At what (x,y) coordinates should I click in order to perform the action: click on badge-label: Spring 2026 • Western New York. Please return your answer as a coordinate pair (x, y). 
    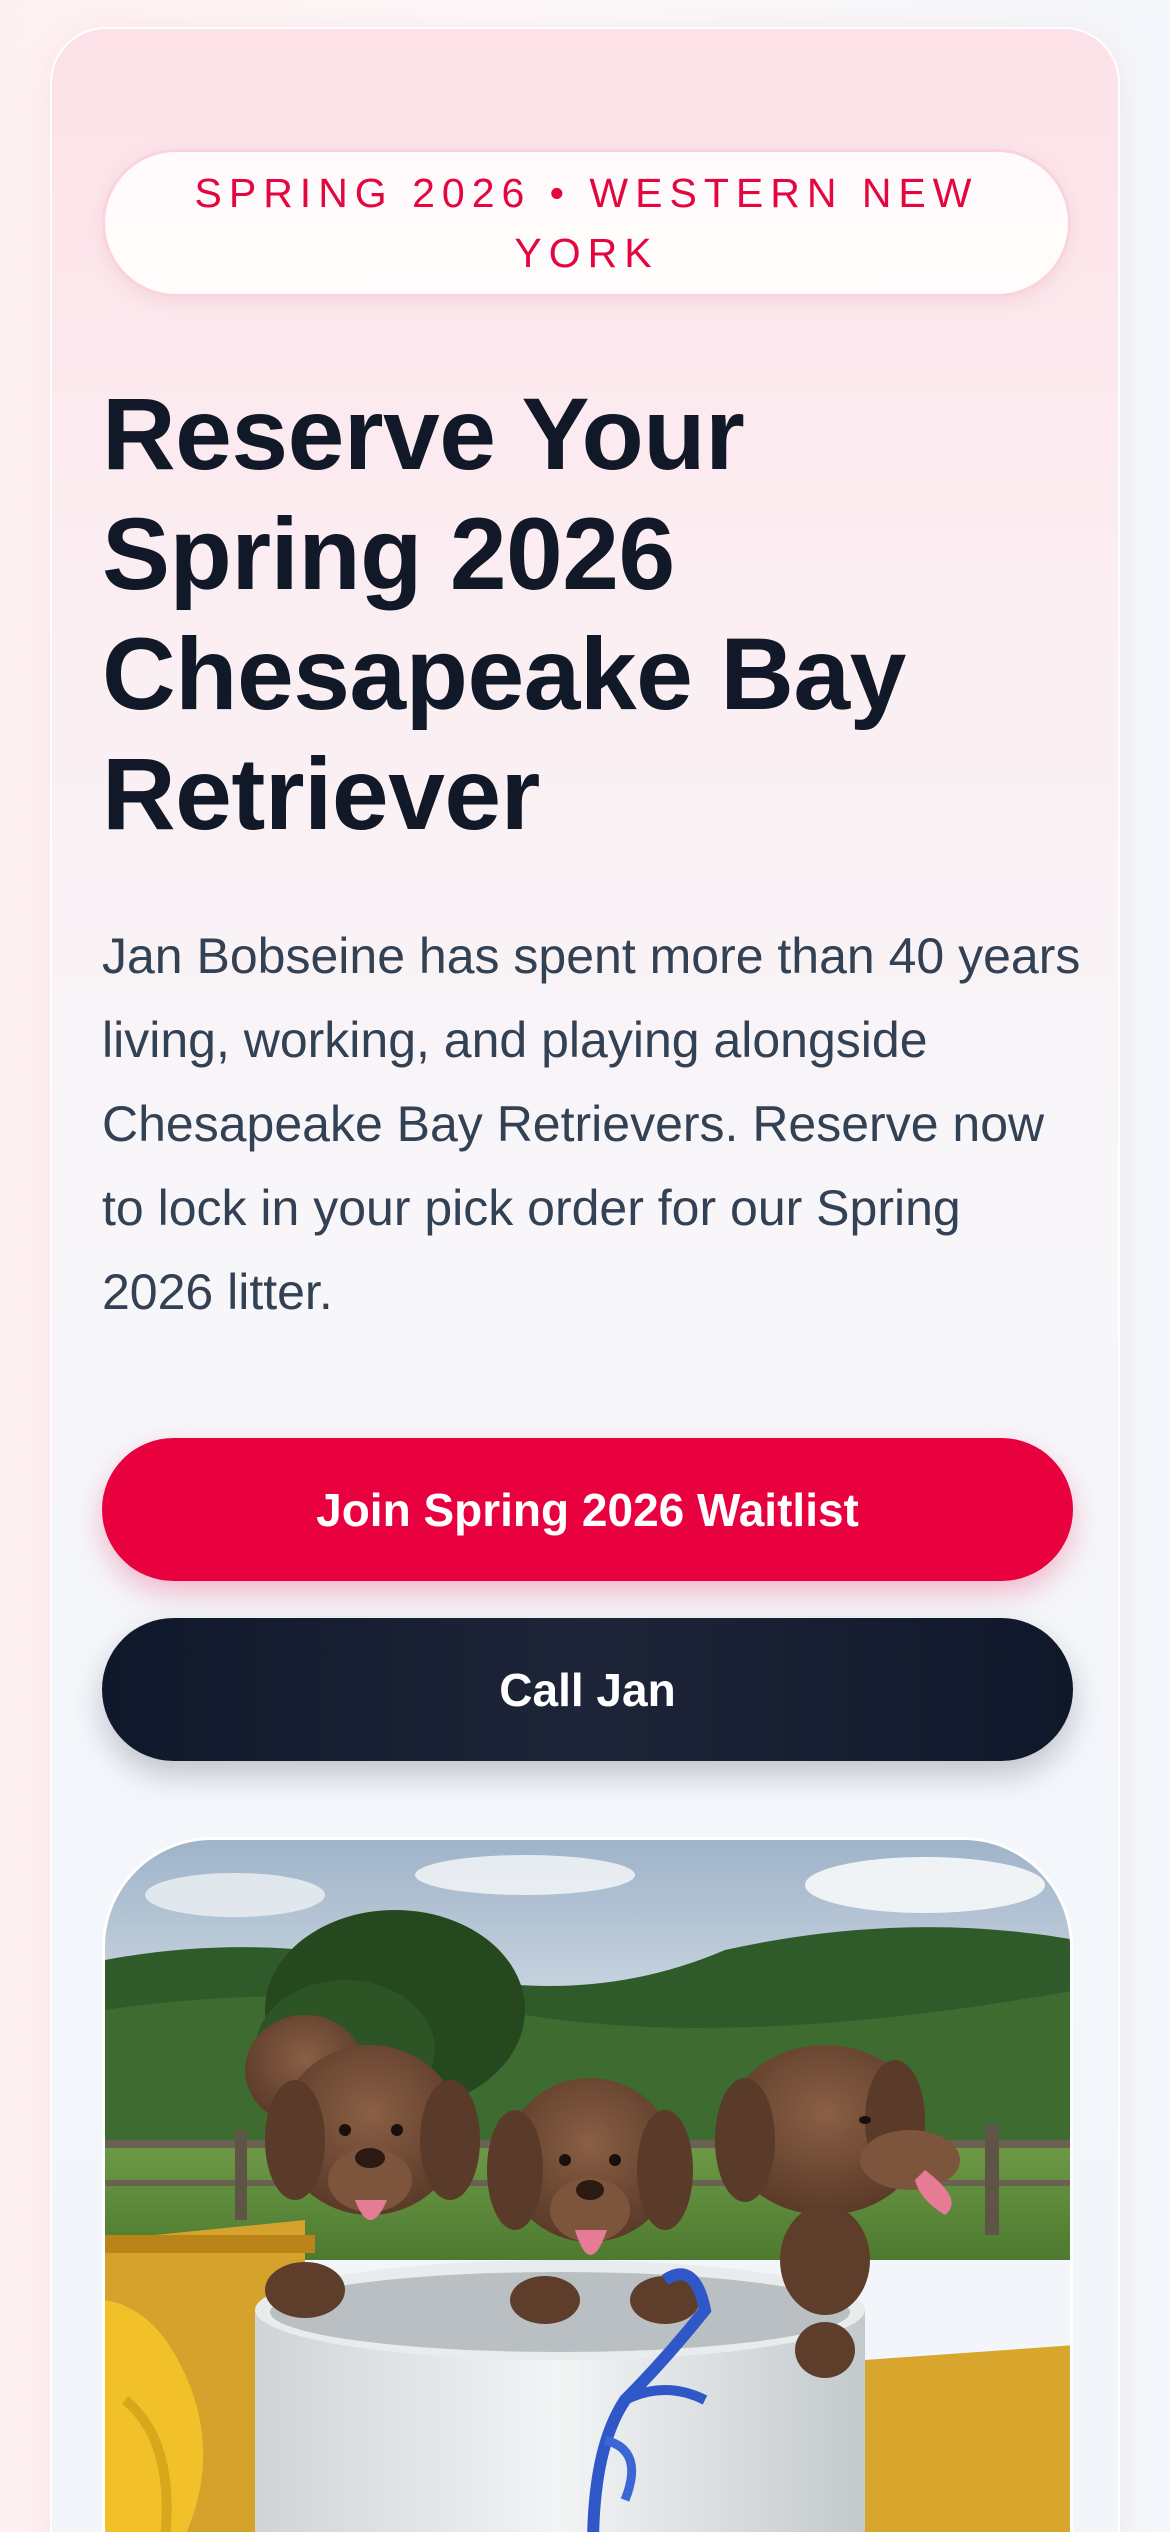
    Looking at the image, I should click on (586, 223).